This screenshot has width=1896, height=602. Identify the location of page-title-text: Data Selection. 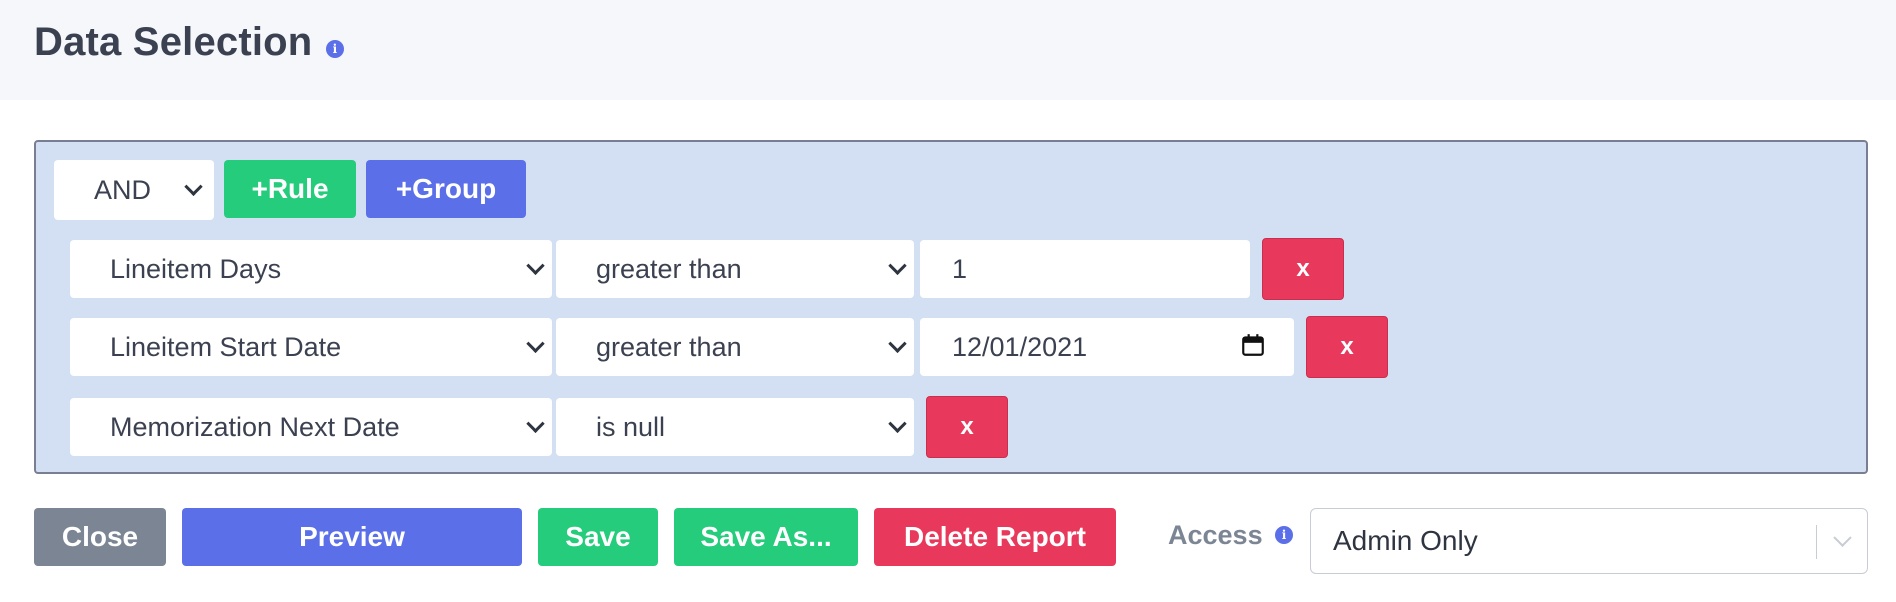
(173, 42).